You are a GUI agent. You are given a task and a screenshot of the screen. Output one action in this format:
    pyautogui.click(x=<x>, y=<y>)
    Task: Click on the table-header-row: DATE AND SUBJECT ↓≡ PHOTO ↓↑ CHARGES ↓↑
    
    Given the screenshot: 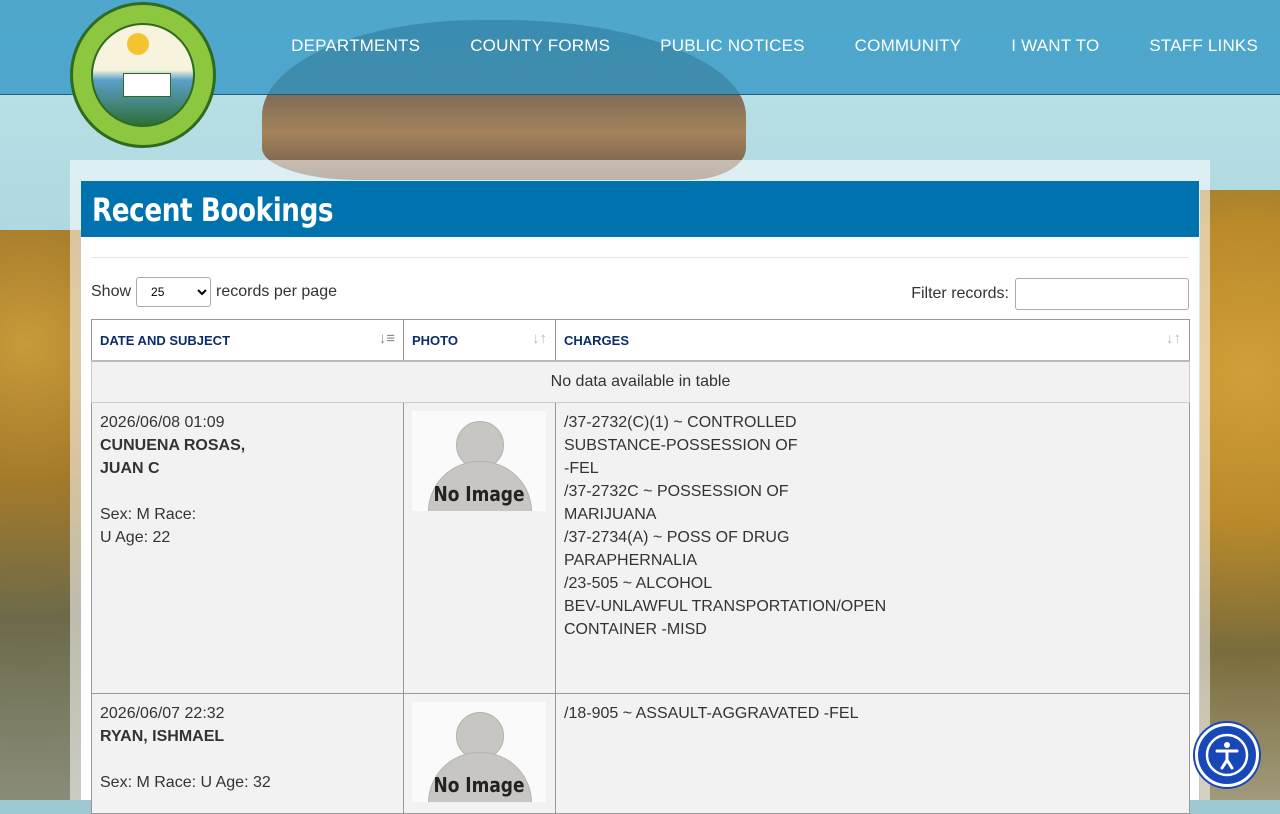 What is the action you would take?
    pyautogui.click(x=640, y=340)
    